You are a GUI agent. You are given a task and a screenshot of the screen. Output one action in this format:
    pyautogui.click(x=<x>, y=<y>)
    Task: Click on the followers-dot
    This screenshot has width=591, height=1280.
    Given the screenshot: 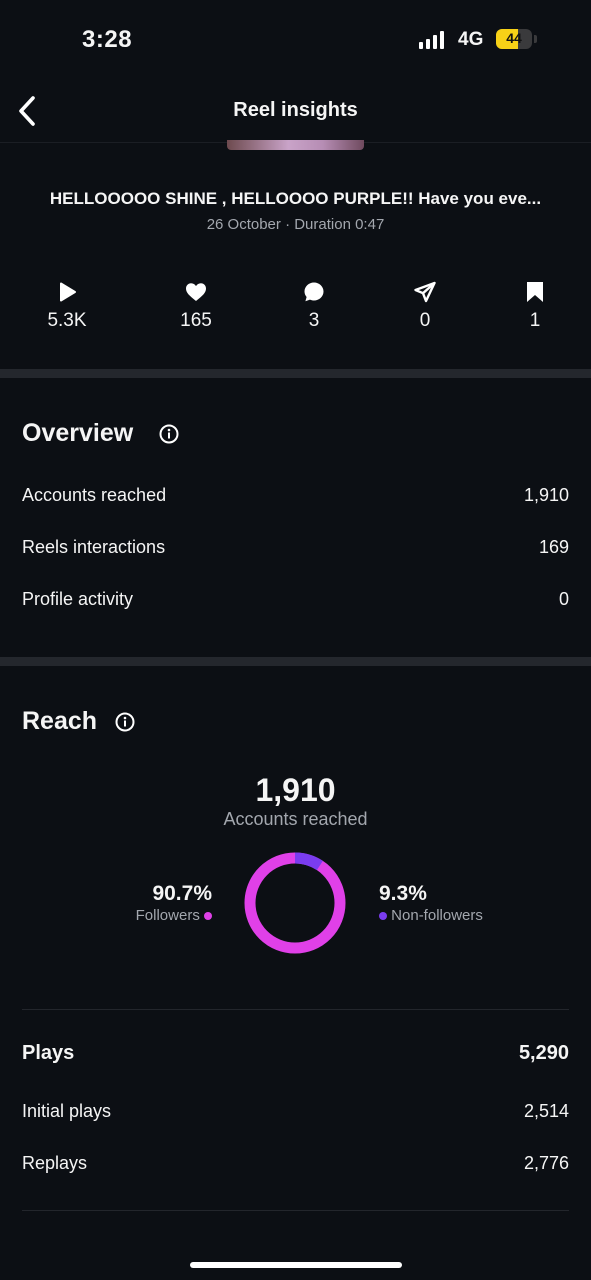 What is the action you would take?
    pyautogui.click(x=208, y=916)
    